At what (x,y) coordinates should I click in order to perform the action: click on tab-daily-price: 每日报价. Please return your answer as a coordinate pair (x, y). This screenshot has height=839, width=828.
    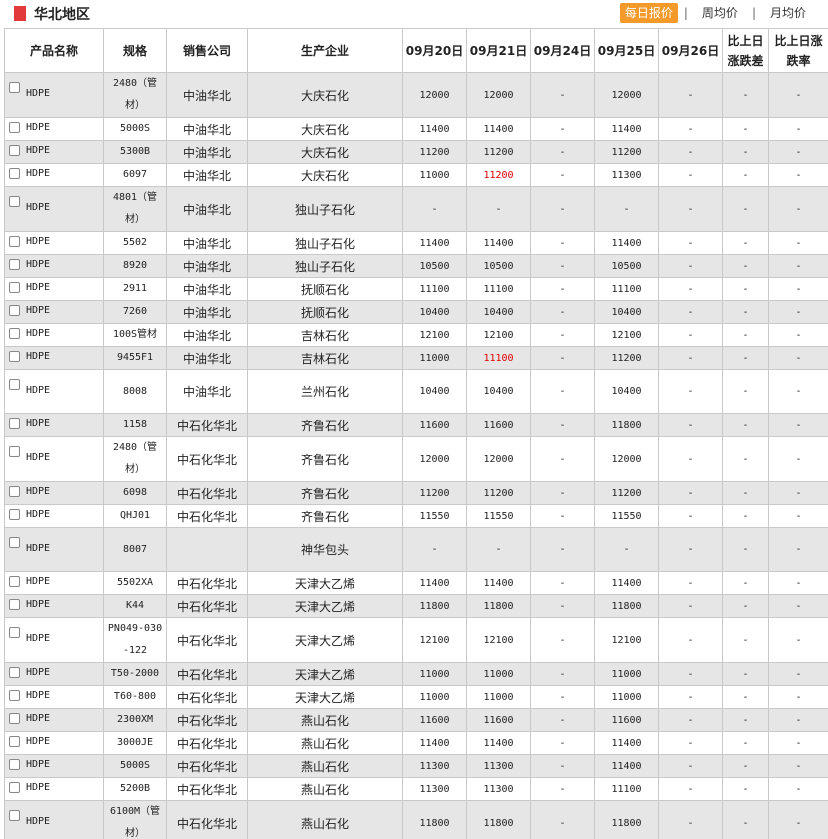
    Looking at the image, I should click on (648, 13).